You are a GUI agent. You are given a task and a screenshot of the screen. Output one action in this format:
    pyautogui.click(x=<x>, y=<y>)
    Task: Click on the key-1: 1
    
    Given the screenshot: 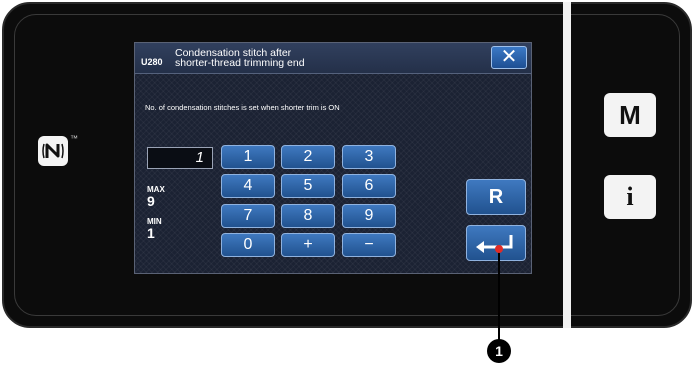 What is the action you would take?
    pyautogui.click(x=248, y=157)
    